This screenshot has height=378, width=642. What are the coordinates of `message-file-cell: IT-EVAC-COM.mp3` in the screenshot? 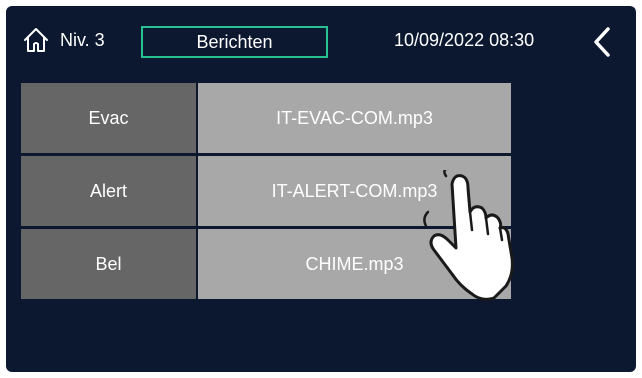 It's located at (354, 118).